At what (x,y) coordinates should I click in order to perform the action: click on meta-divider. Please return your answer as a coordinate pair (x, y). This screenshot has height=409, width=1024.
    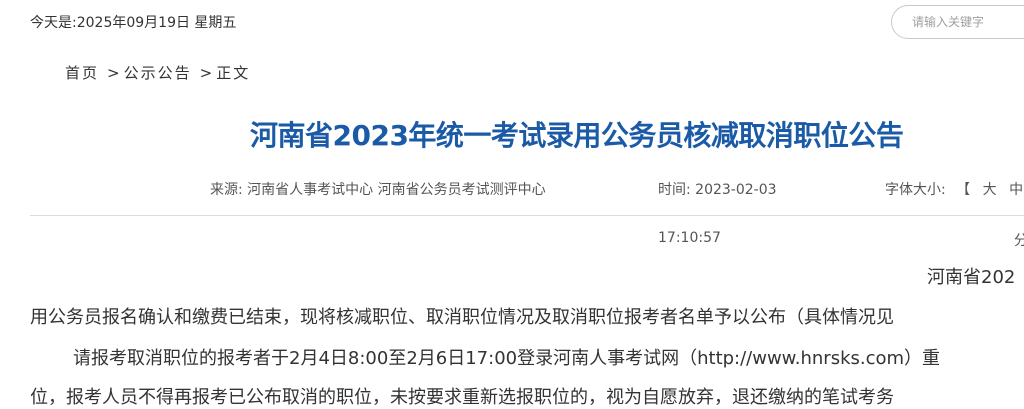
    Looking at the image, I should click on (527, 215).